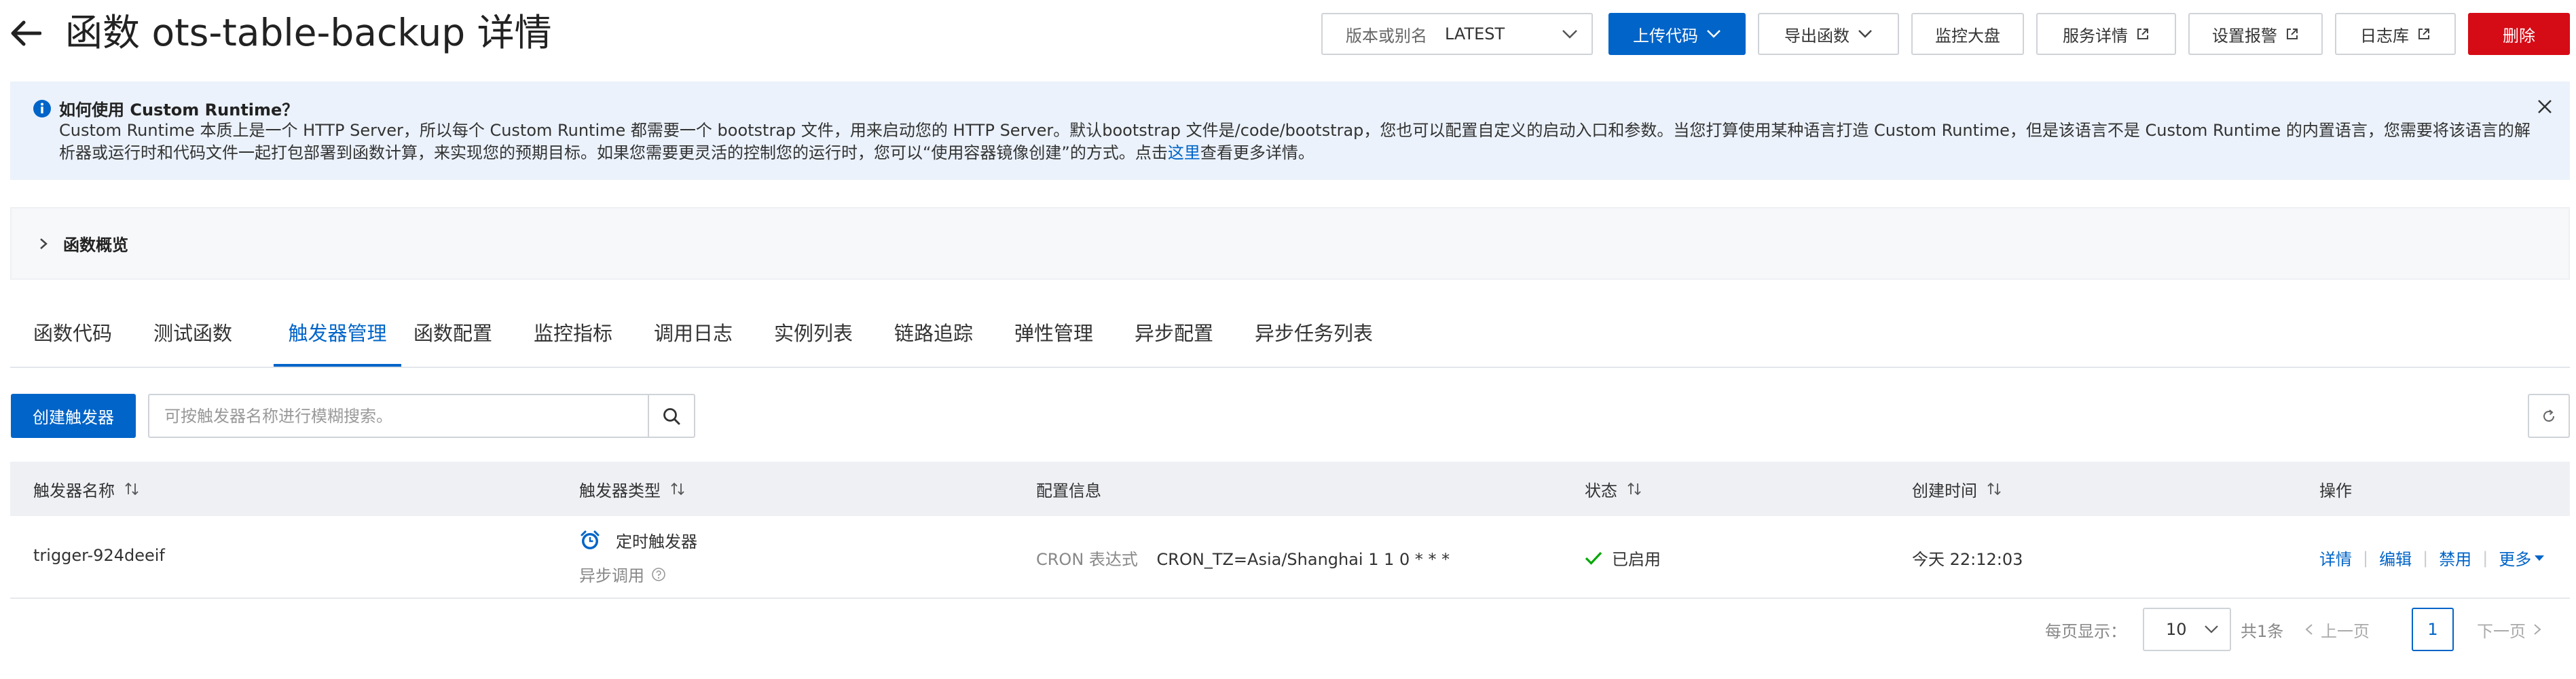 This screenshot has width=2576, height=679. What do you see at coordinates (933, 332) in the screenshot?
I see `tab-tracing: 链路追踪` at bounding box center [933, 332].